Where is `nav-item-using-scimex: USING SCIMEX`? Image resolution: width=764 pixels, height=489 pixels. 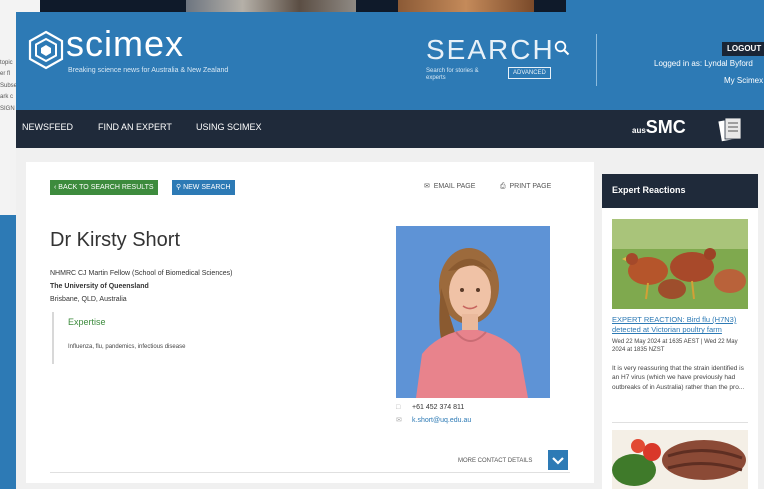
nav-item-using-scimex: USING SCIMEX is located at coordinates (229, 127).